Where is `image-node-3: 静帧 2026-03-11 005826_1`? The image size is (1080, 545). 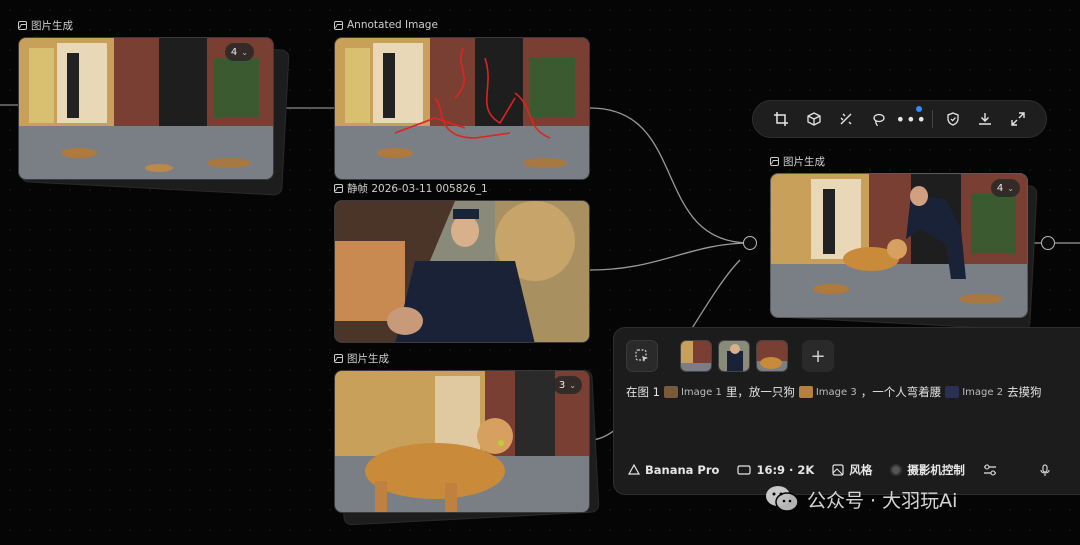 image-node-3: 静帧 2026-03-11 005826_1 is located at coordinates (462, 263).